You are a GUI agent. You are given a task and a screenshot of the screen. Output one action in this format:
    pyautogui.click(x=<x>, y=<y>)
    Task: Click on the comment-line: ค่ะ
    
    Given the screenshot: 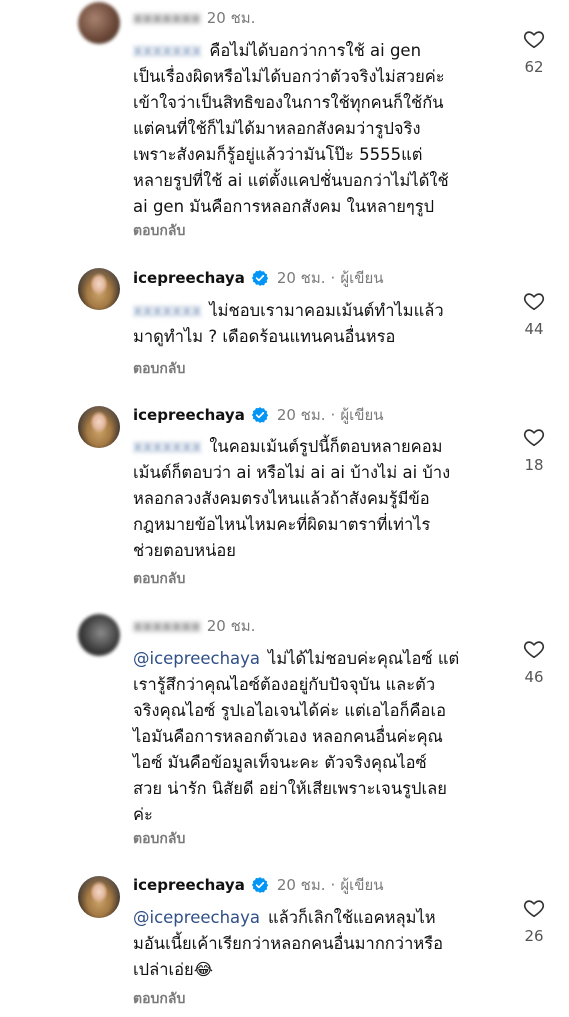 What is the action you would take?
    pyautogui.click(x=143, y=814)
    